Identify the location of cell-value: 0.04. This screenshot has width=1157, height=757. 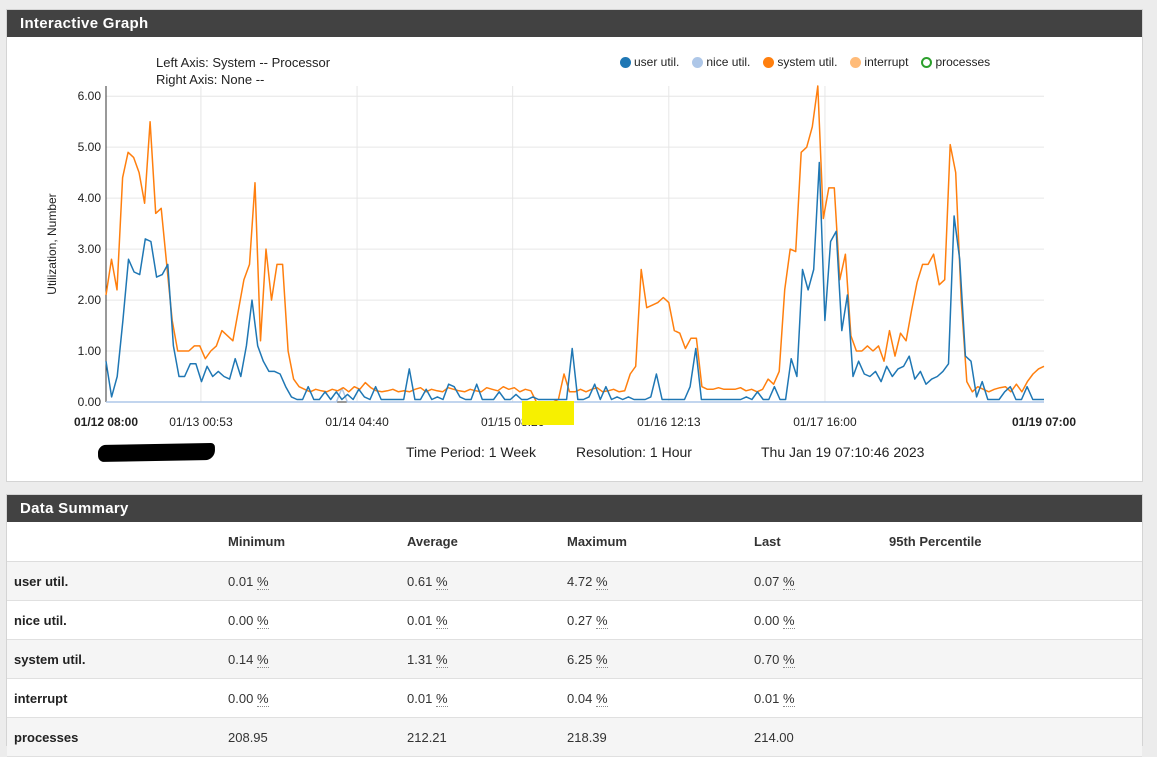
(580, 698).